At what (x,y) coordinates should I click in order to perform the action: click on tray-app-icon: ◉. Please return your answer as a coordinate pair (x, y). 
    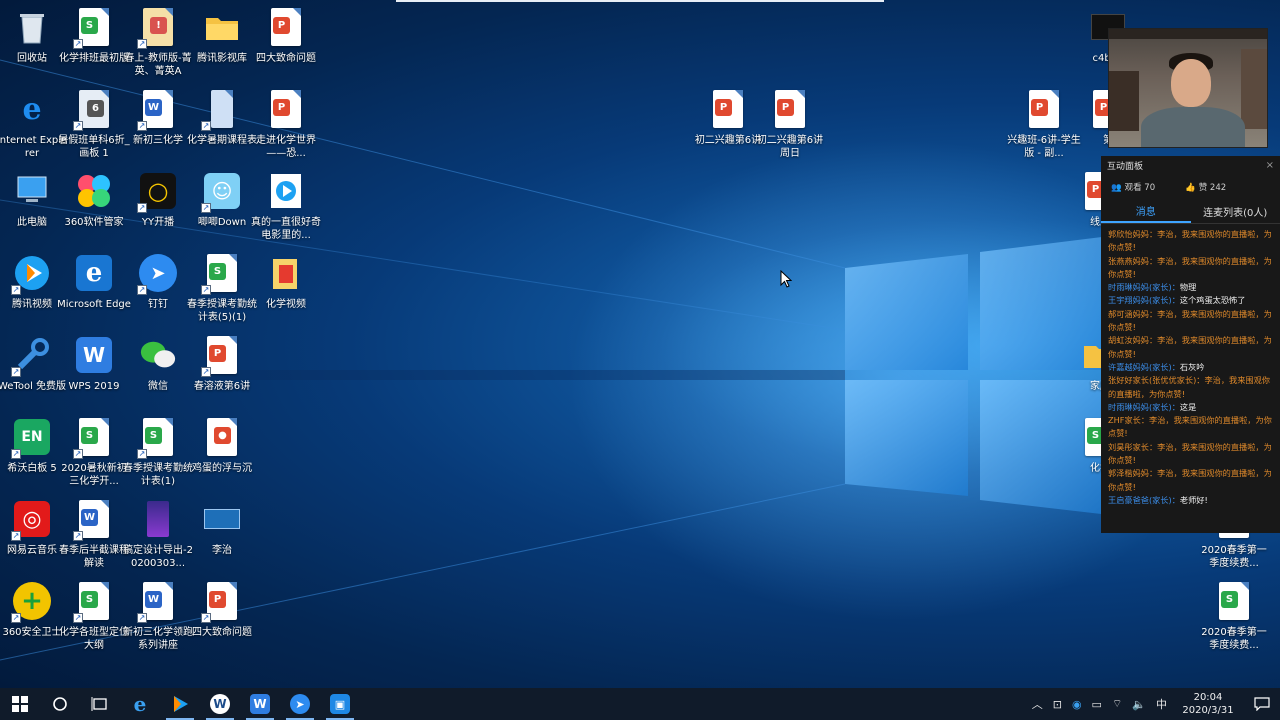
    Looking at the image, I should click on (1077, 704).